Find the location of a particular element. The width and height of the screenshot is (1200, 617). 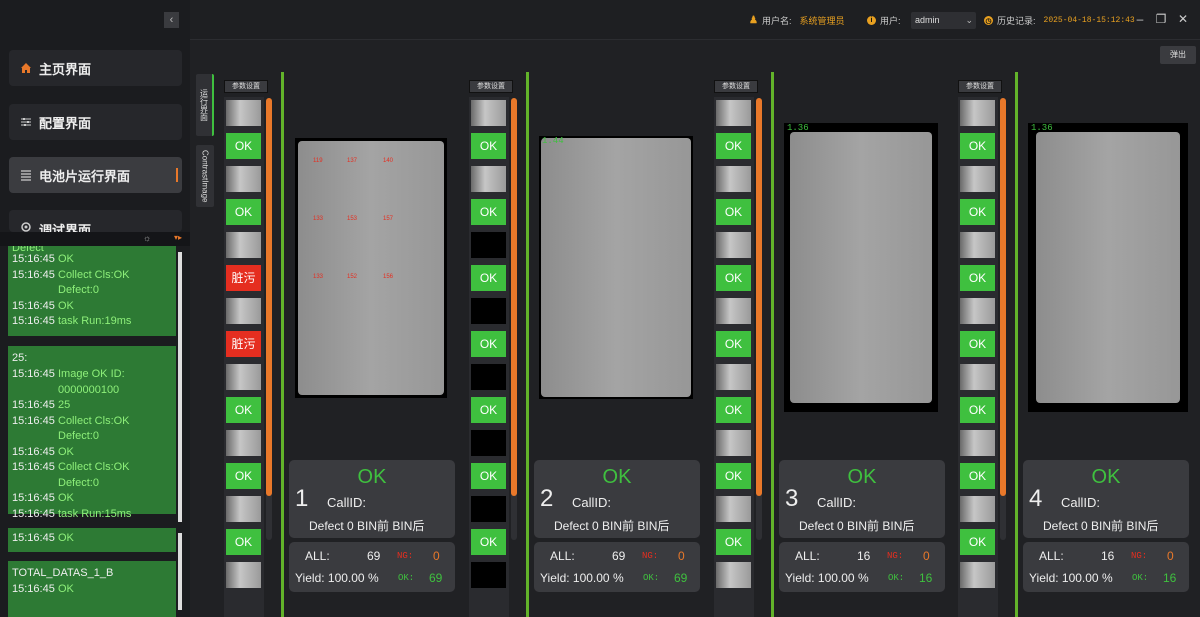

nav-debug: 调试界面 is located at coordinates (95, 221).